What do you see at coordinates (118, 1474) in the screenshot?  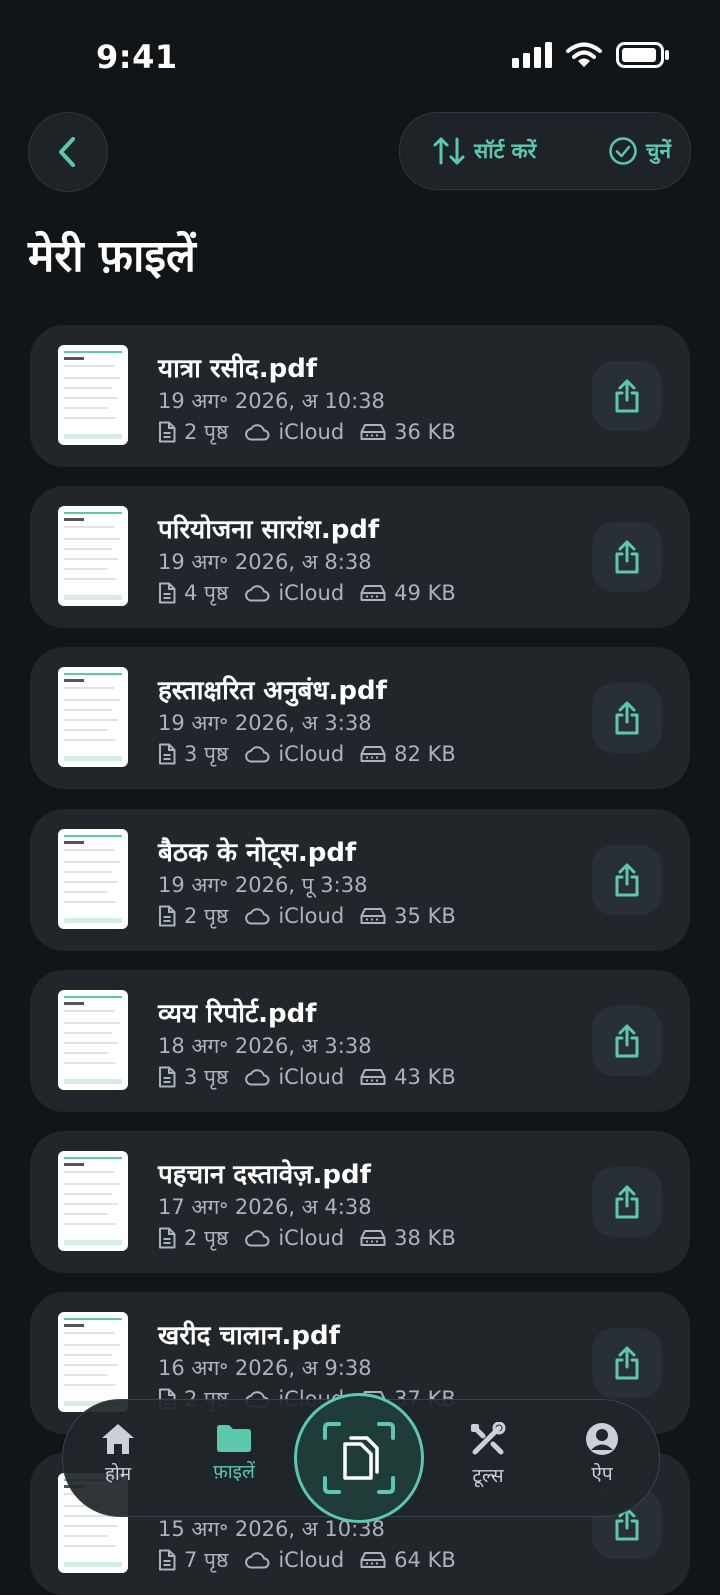 I see `nav-home-label: होम` at bounding box center [118, 1474].